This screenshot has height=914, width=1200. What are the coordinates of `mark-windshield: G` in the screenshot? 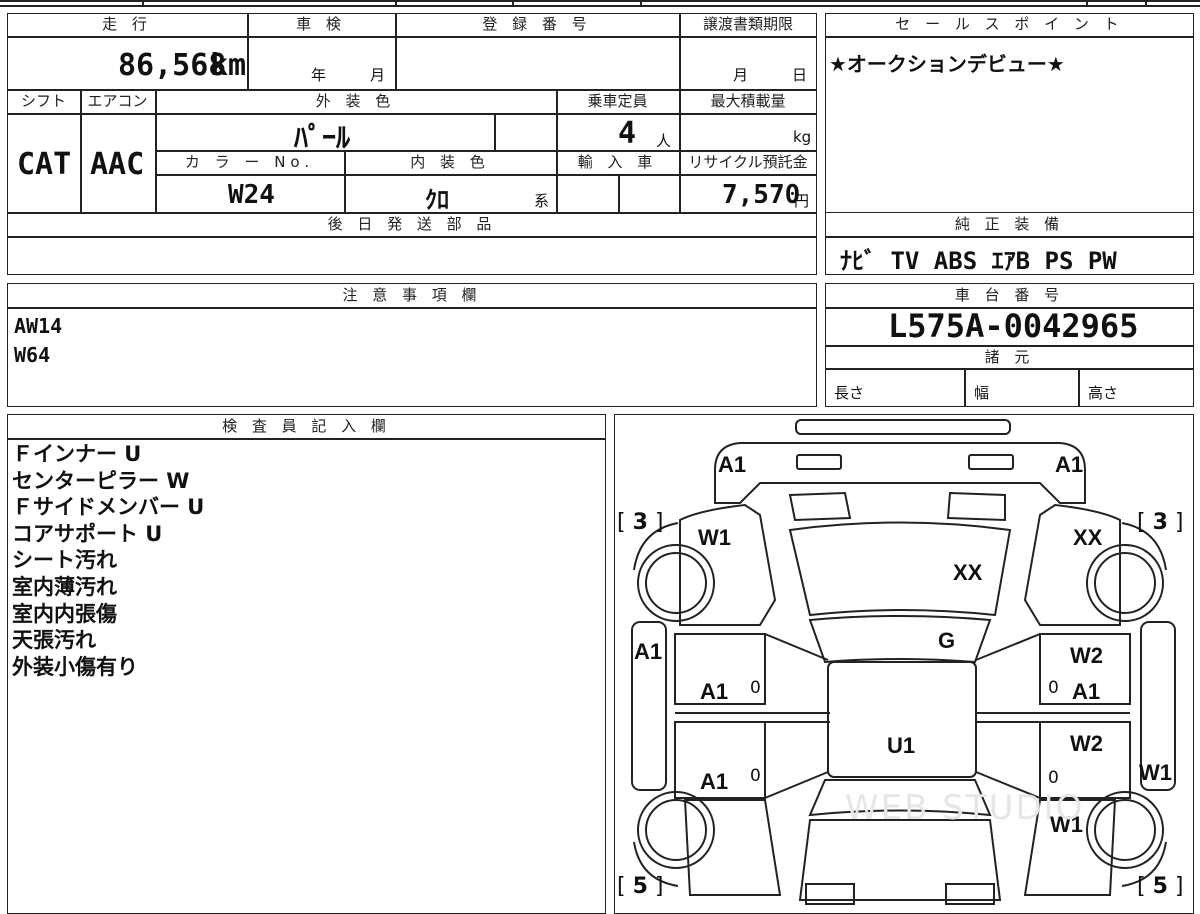 It's located at (947, 640).